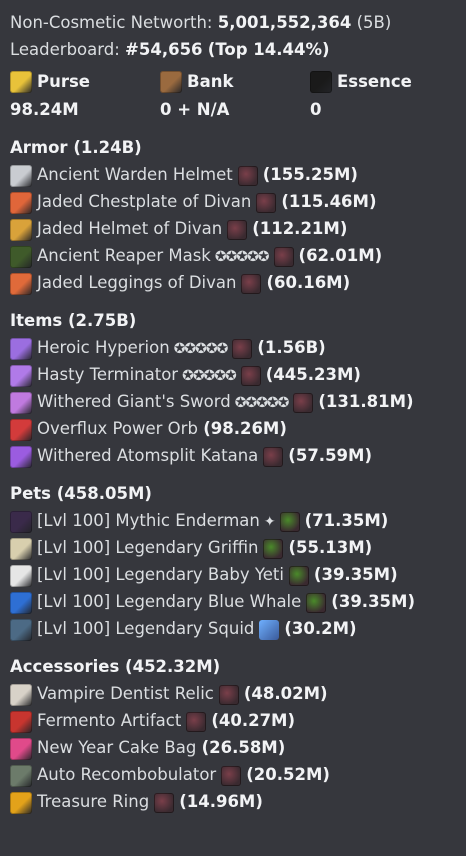  I want to click on item-stars: ✦, so click(269, 521).